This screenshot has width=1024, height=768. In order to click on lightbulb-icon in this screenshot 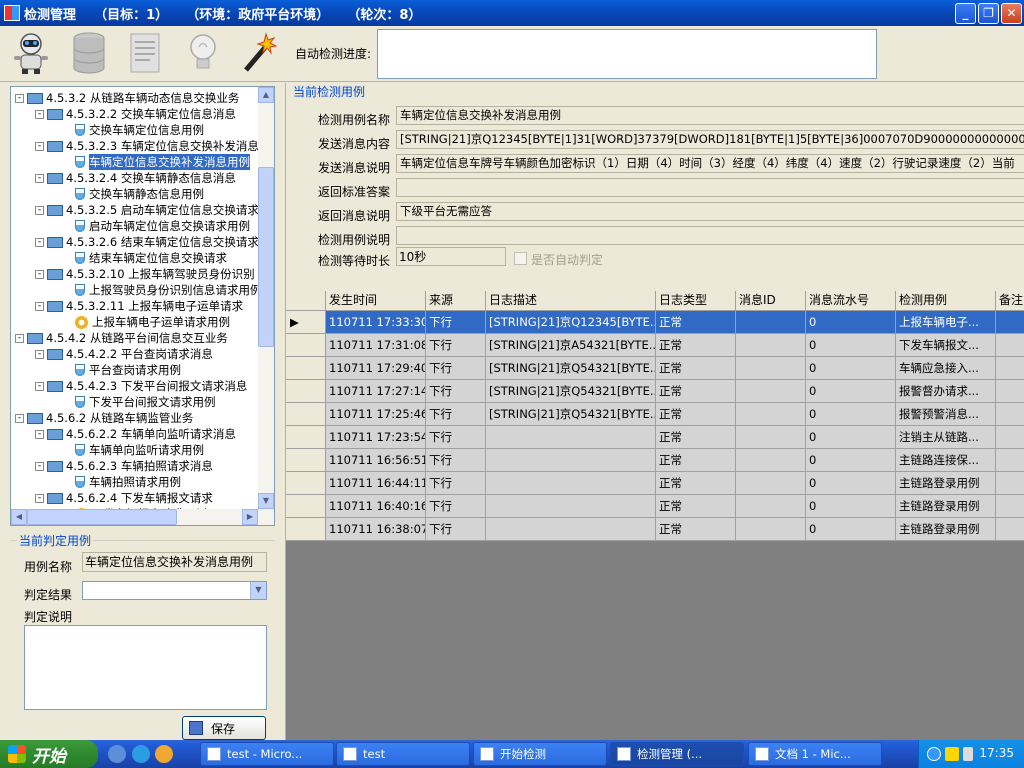, I will do `click(203, 53)`.